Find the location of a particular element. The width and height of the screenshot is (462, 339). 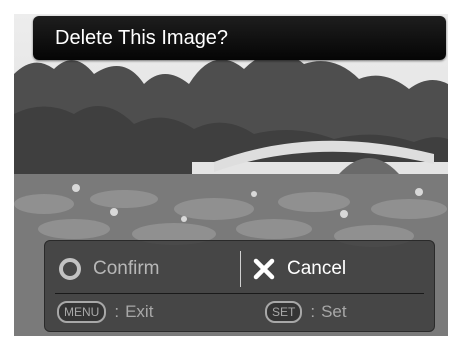

menu-exit-hint: MENU : Exit is located at coordinates (105, 312).